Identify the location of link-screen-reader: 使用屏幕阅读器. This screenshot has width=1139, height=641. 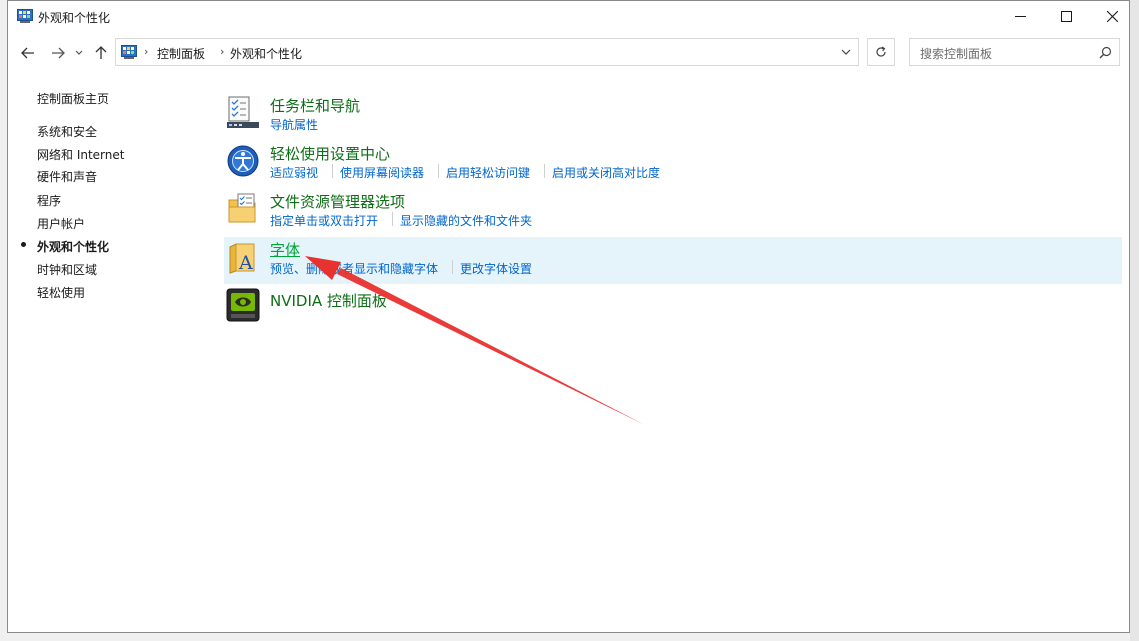
(382, 172).